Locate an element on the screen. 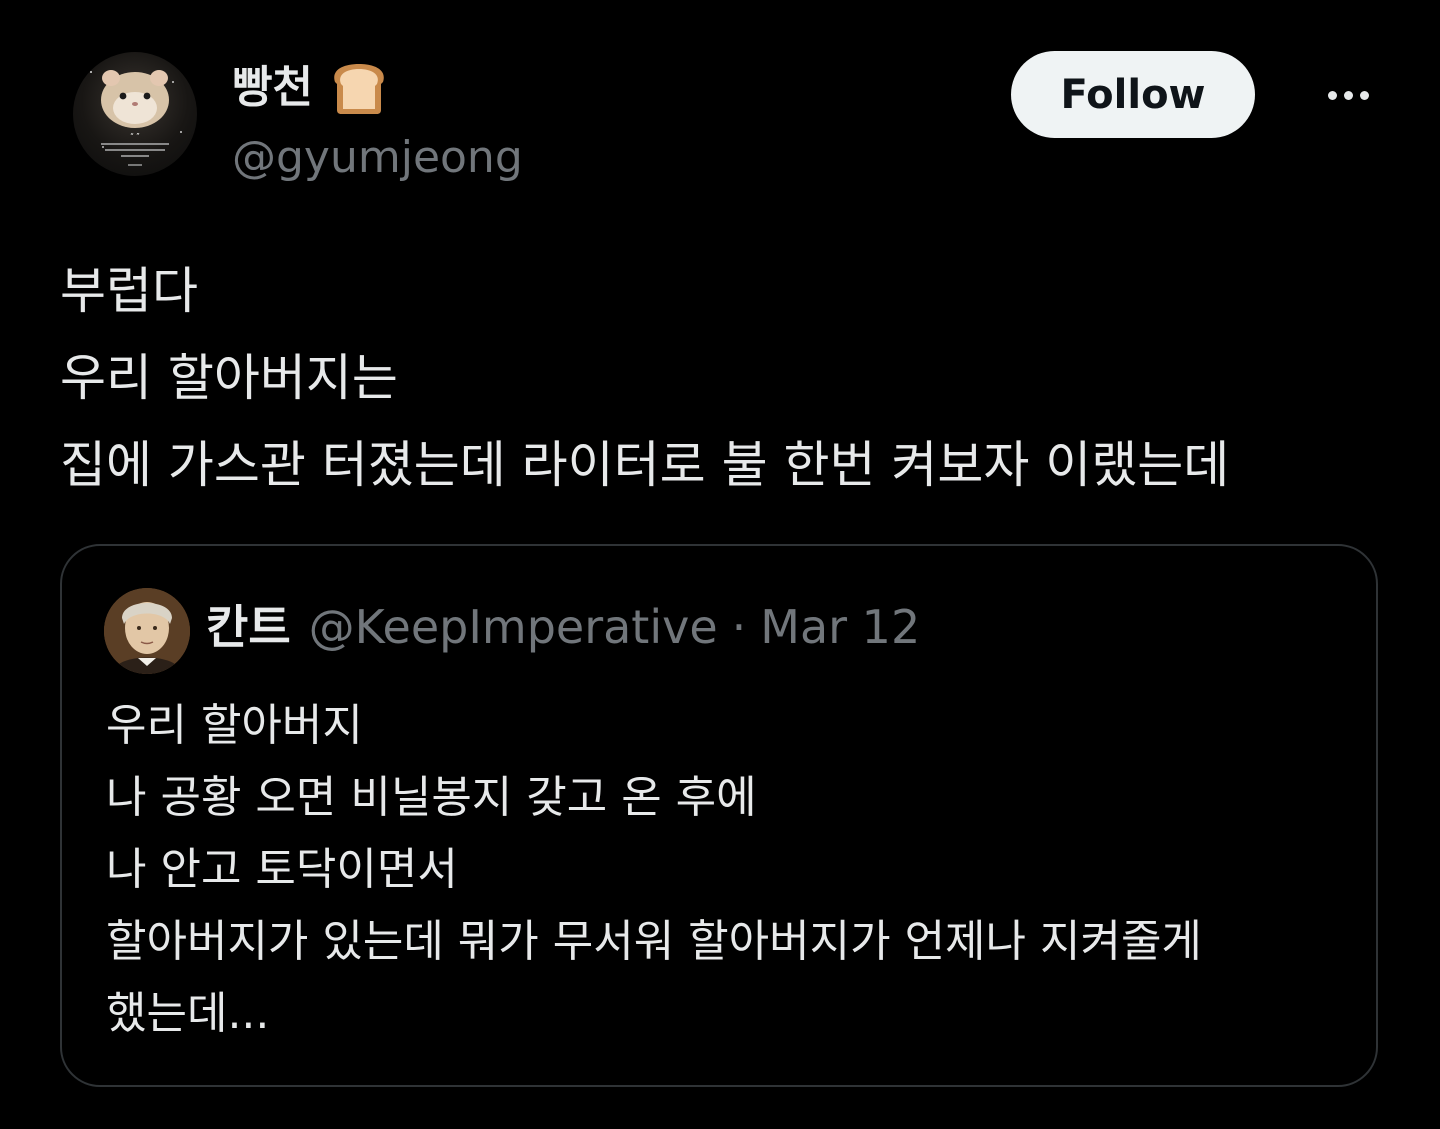  quoted-text-line: 우리 할아버지 is located at coordinates (234, 725).